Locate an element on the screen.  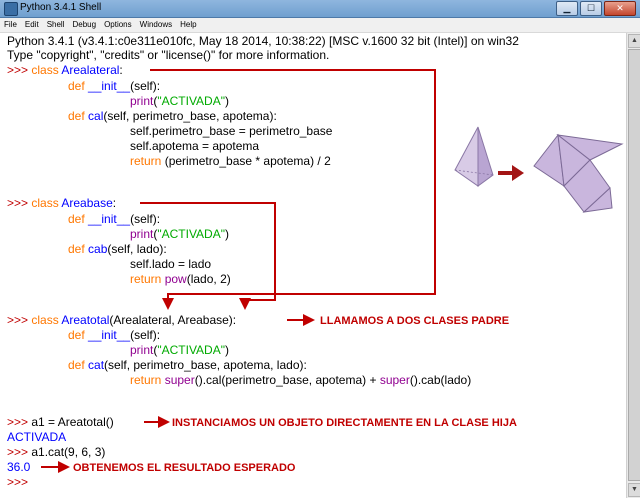
cab-def-line: def cab(self, lado): is located at coordinates (117, 249).